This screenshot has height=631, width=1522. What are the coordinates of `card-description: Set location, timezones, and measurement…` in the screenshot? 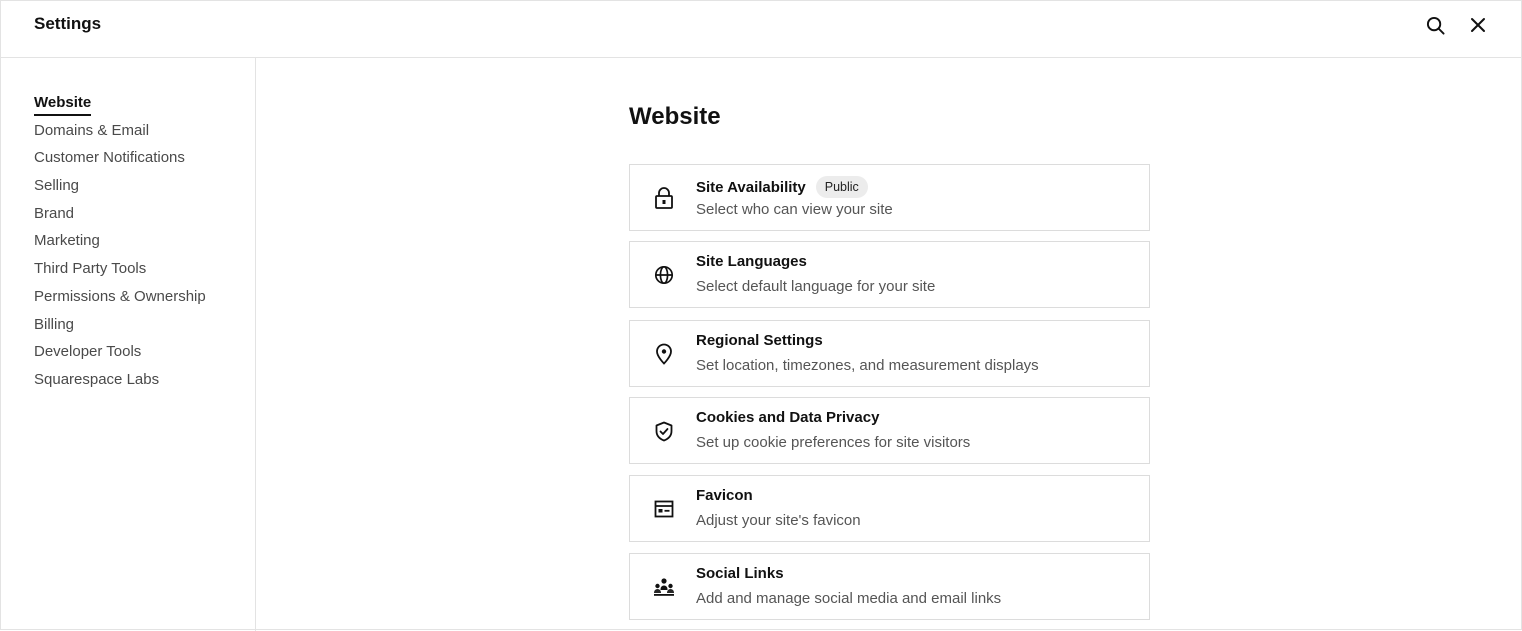 It's located at (867, 365).